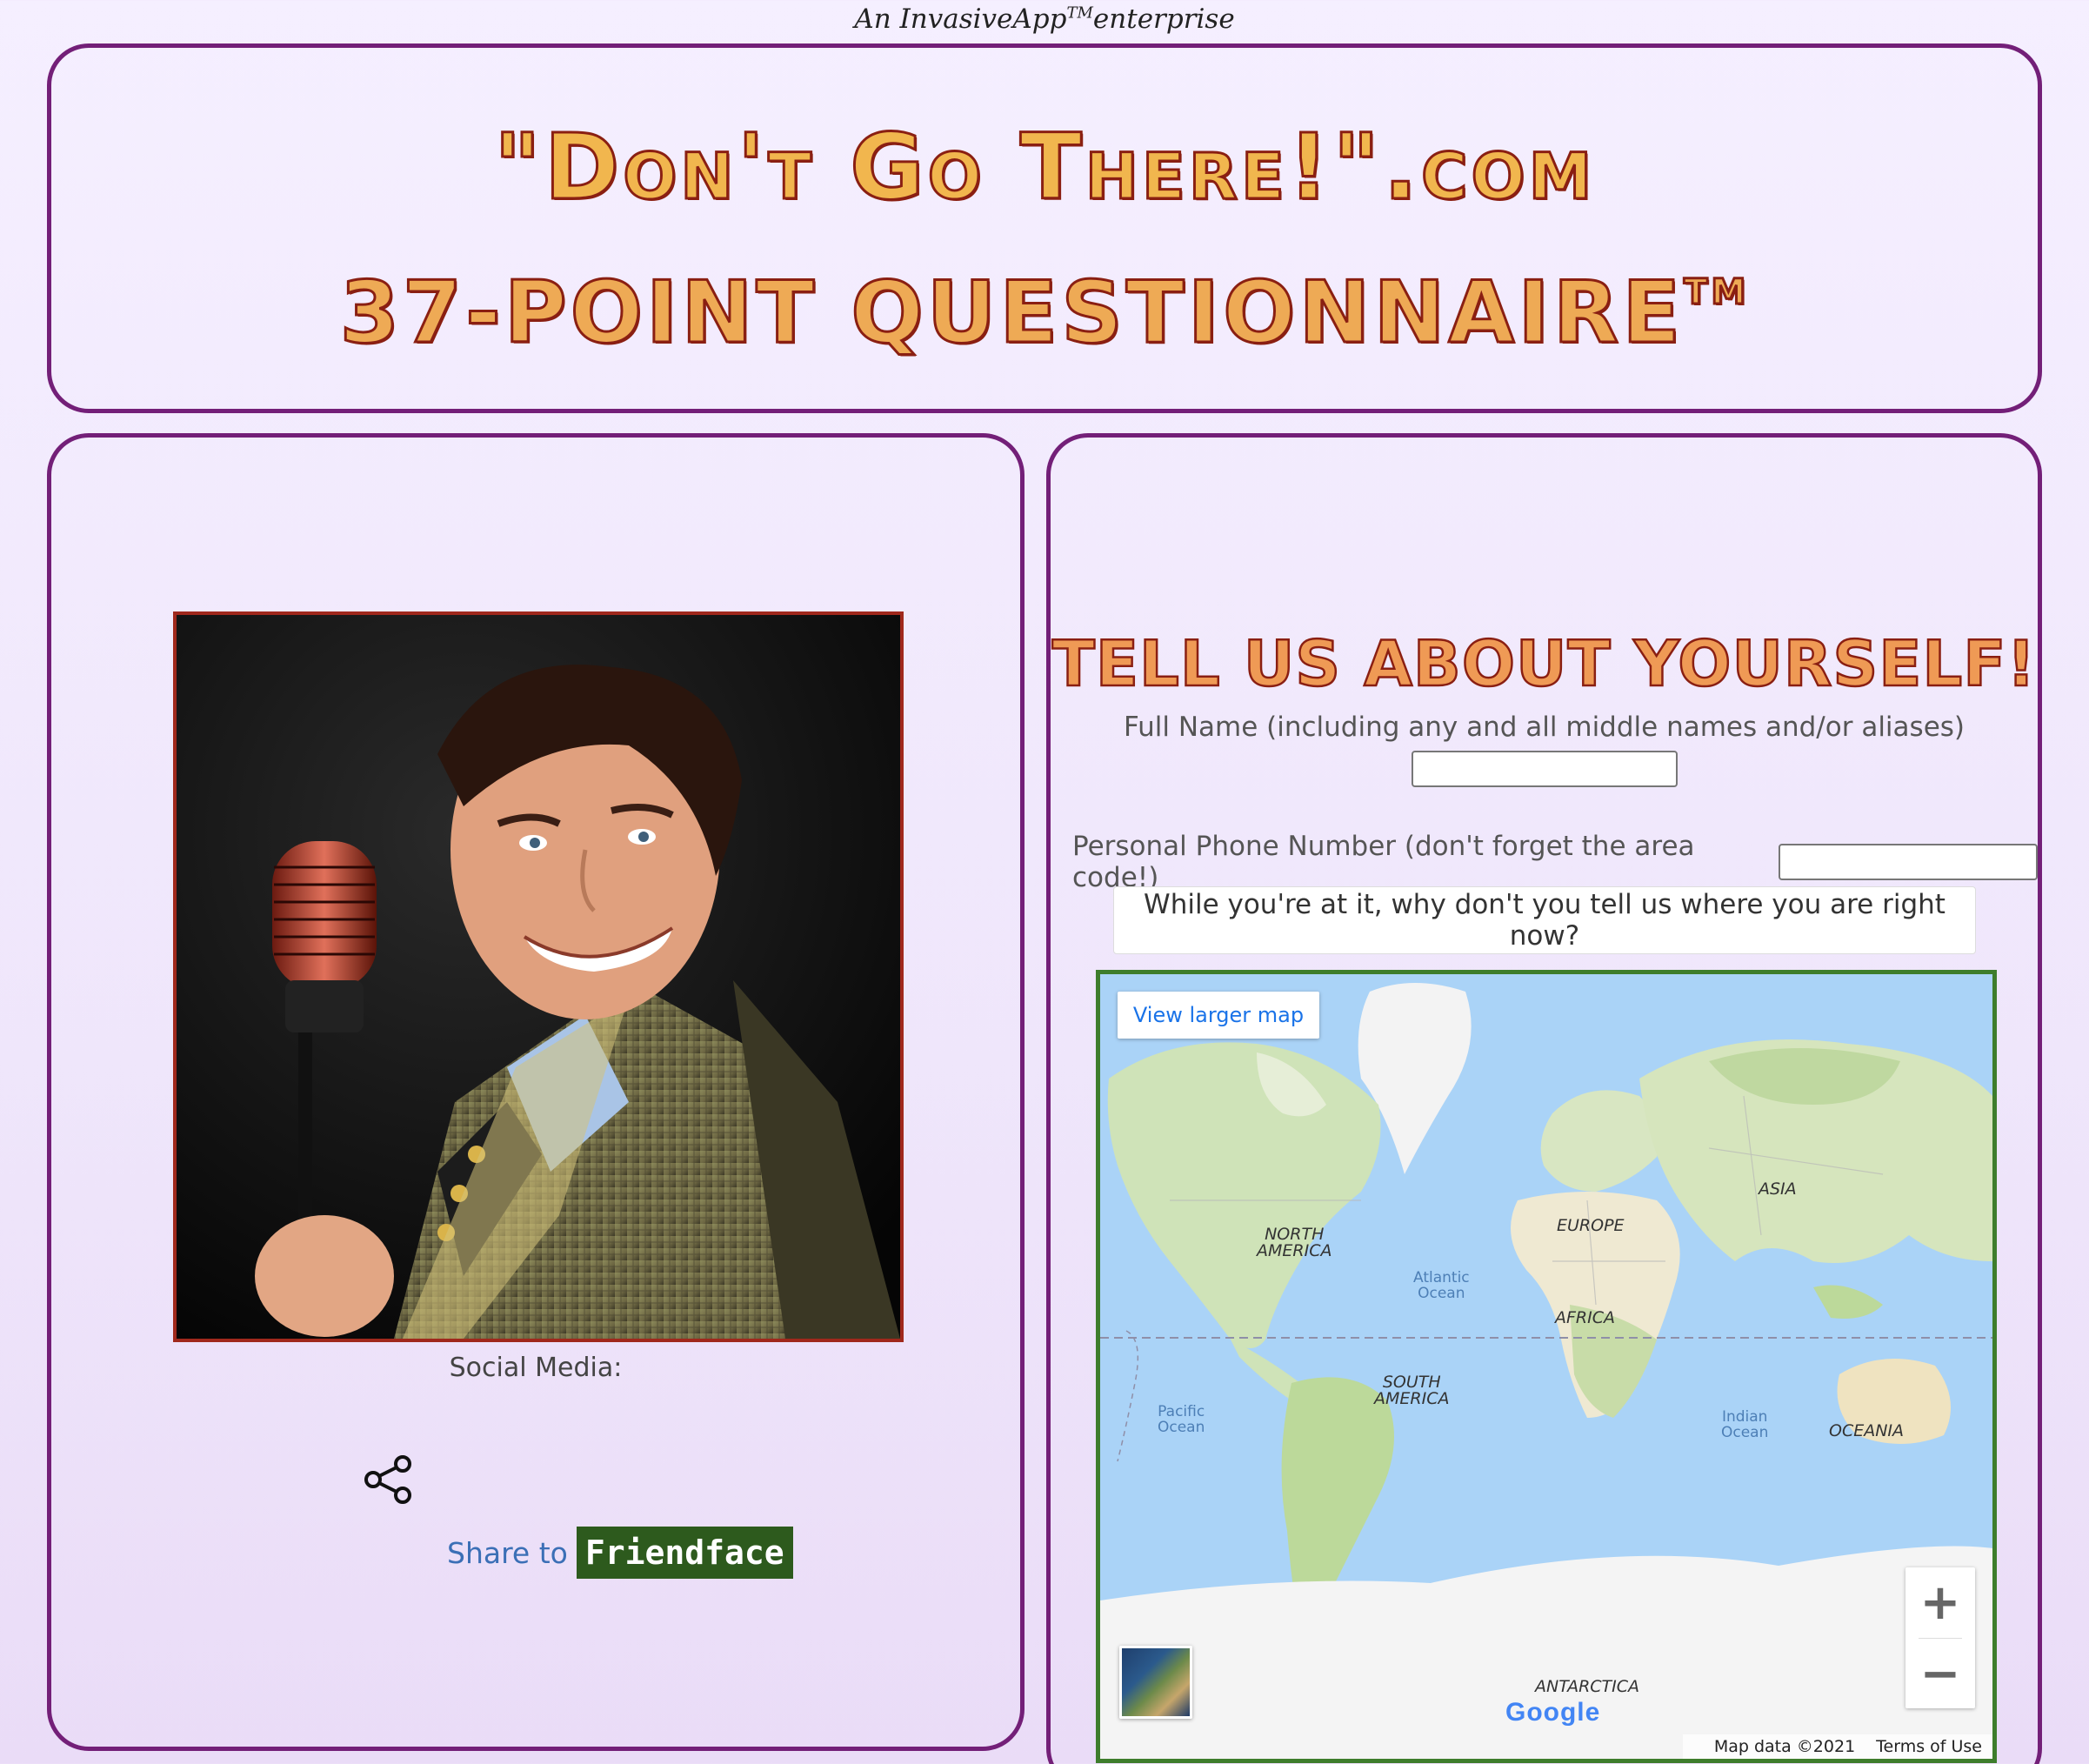  What do you see at coordinates (1784, 1746) in the screenshot?
I see `map-data-attribution: Map data ©2021` at bounding box center [1784, 1746].